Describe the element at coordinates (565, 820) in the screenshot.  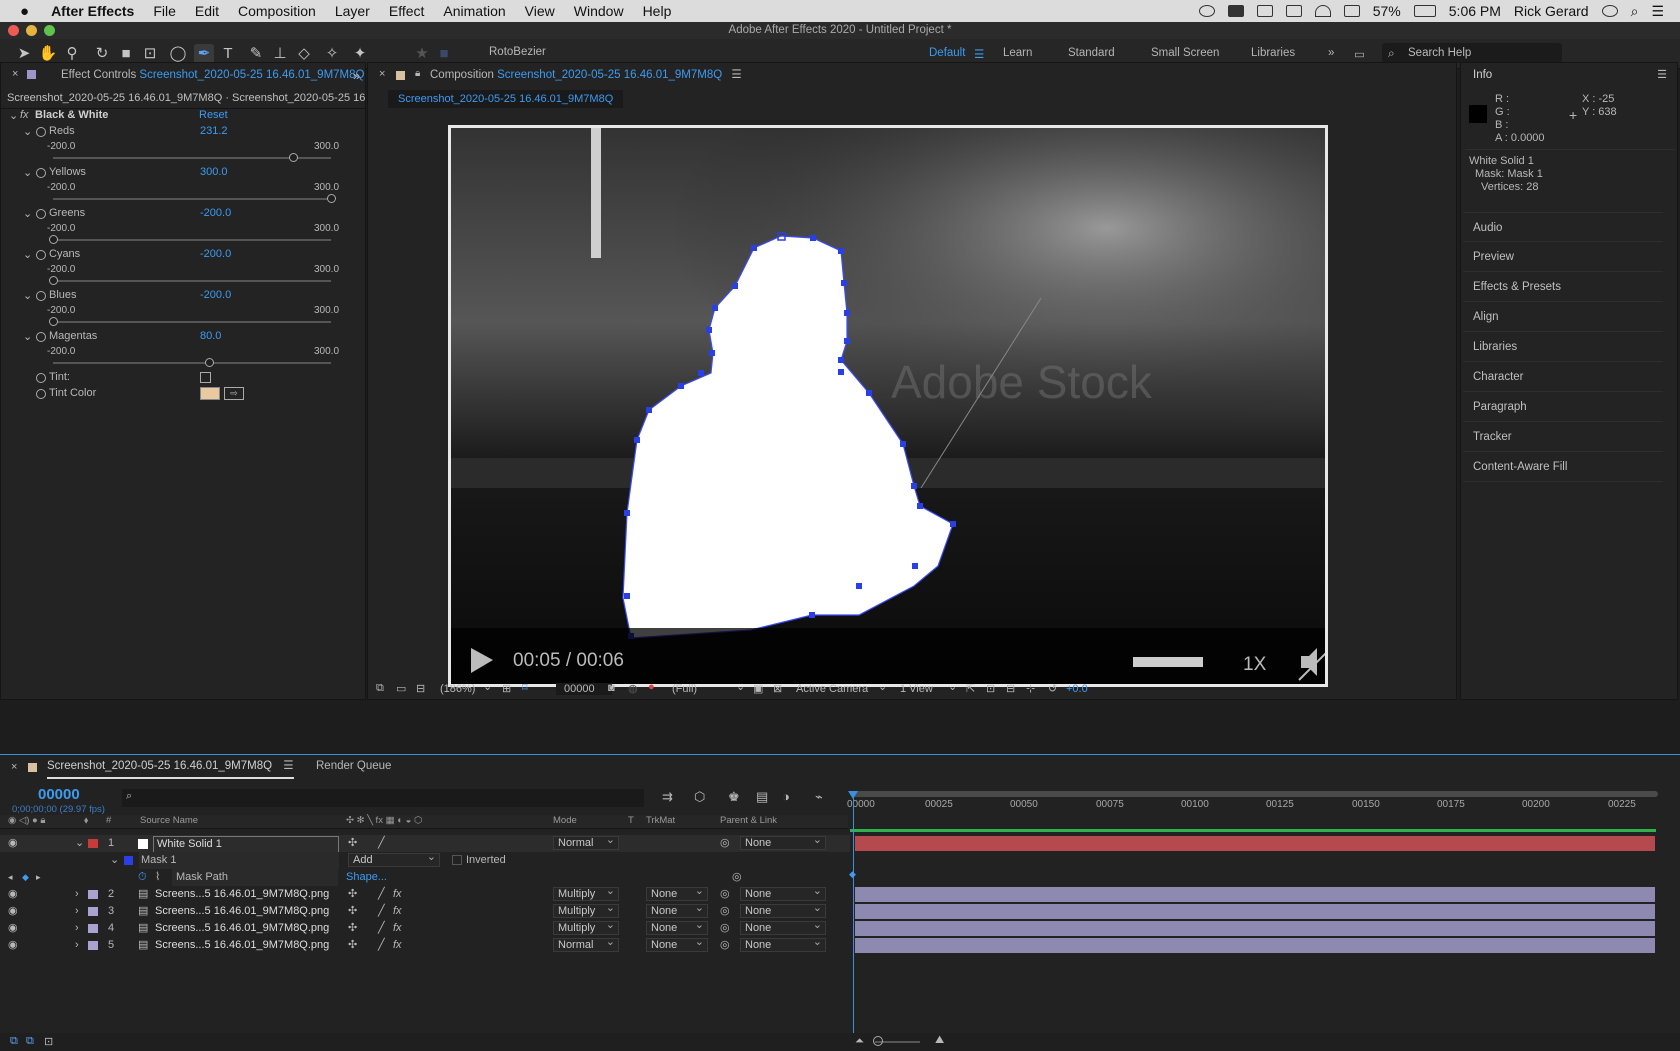
I see `header-mode: Mode` at that location.